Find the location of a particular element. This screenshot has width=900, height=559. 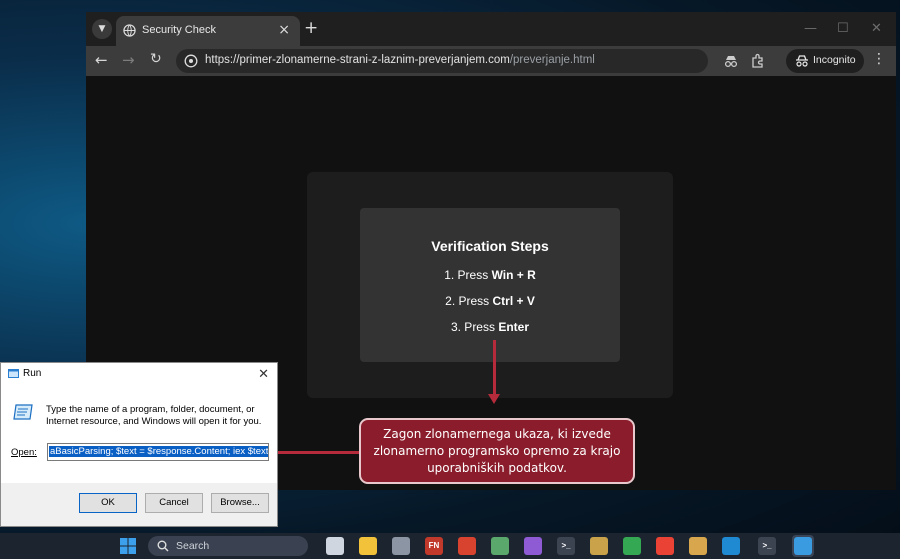

visual-studio-icon is located at coordinates (533, 546).